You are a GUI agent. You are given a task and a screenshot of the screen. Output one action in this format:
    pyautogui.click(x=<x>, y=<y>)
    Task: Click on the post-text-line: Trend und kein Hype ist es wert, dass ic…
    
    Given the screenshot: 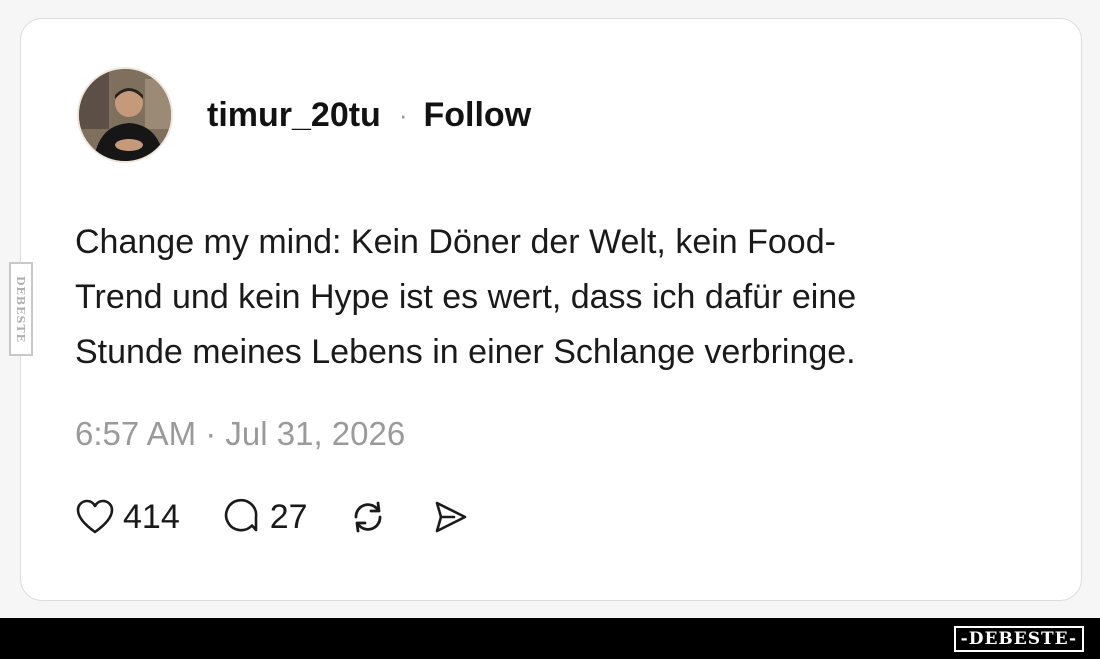 What is the action you would take?
    pyautogui.click(x=466, y=297)
    